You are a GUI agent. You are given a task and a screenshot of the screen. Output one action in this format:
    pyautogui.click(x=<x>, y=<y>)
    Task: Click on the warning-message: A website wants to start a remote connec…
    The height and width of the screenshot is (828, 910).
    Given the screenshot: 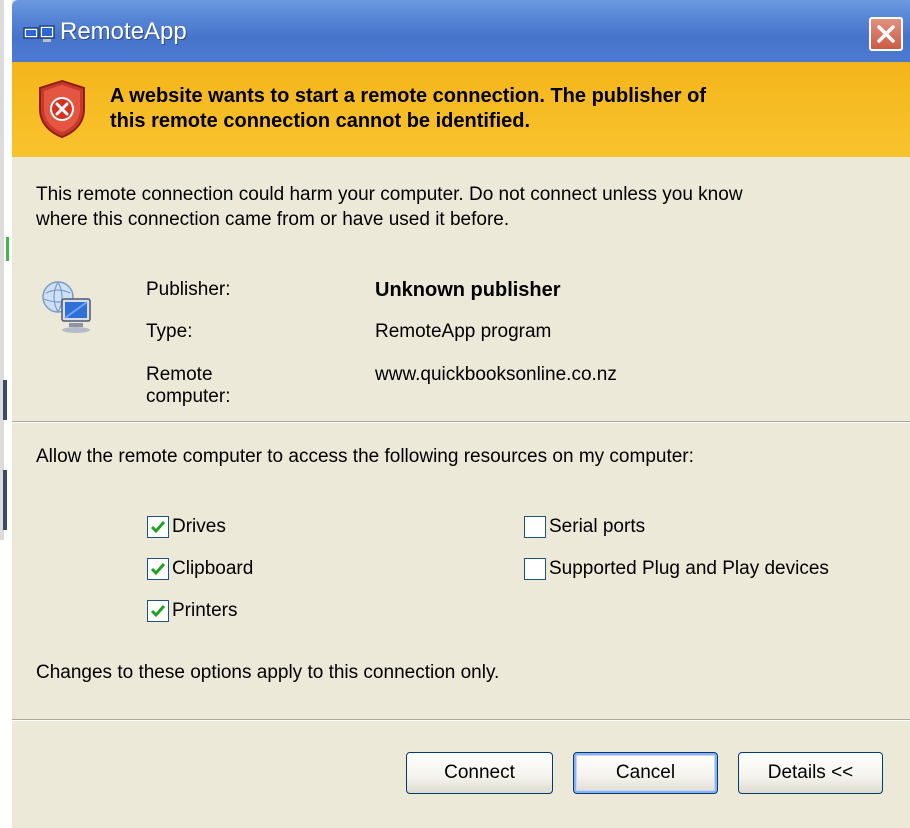 What is the action you would take?
    pyautogui.click(x=490, y=109)
    